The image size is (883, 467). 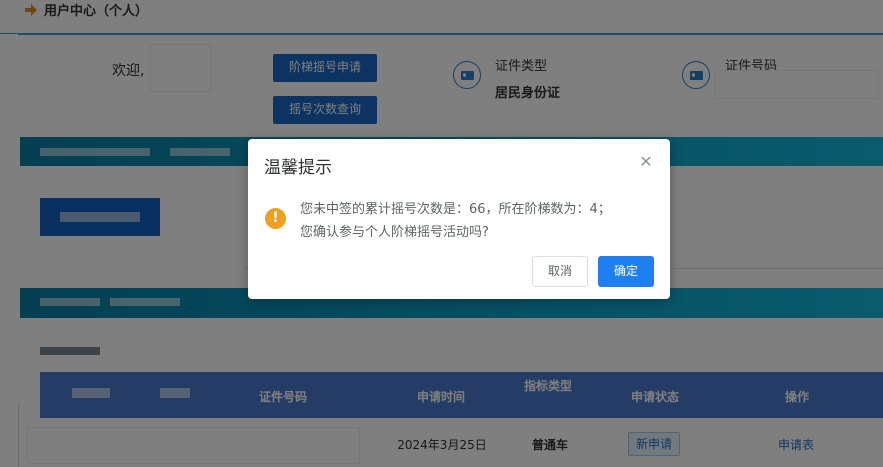 What do you see at coordinates (455, 209) in the screenshot?
I see `dialog-message-line1: 您未中签的累计摇号次数是：66，所在阶梯数为：4；` at bounding box center [455, 209].